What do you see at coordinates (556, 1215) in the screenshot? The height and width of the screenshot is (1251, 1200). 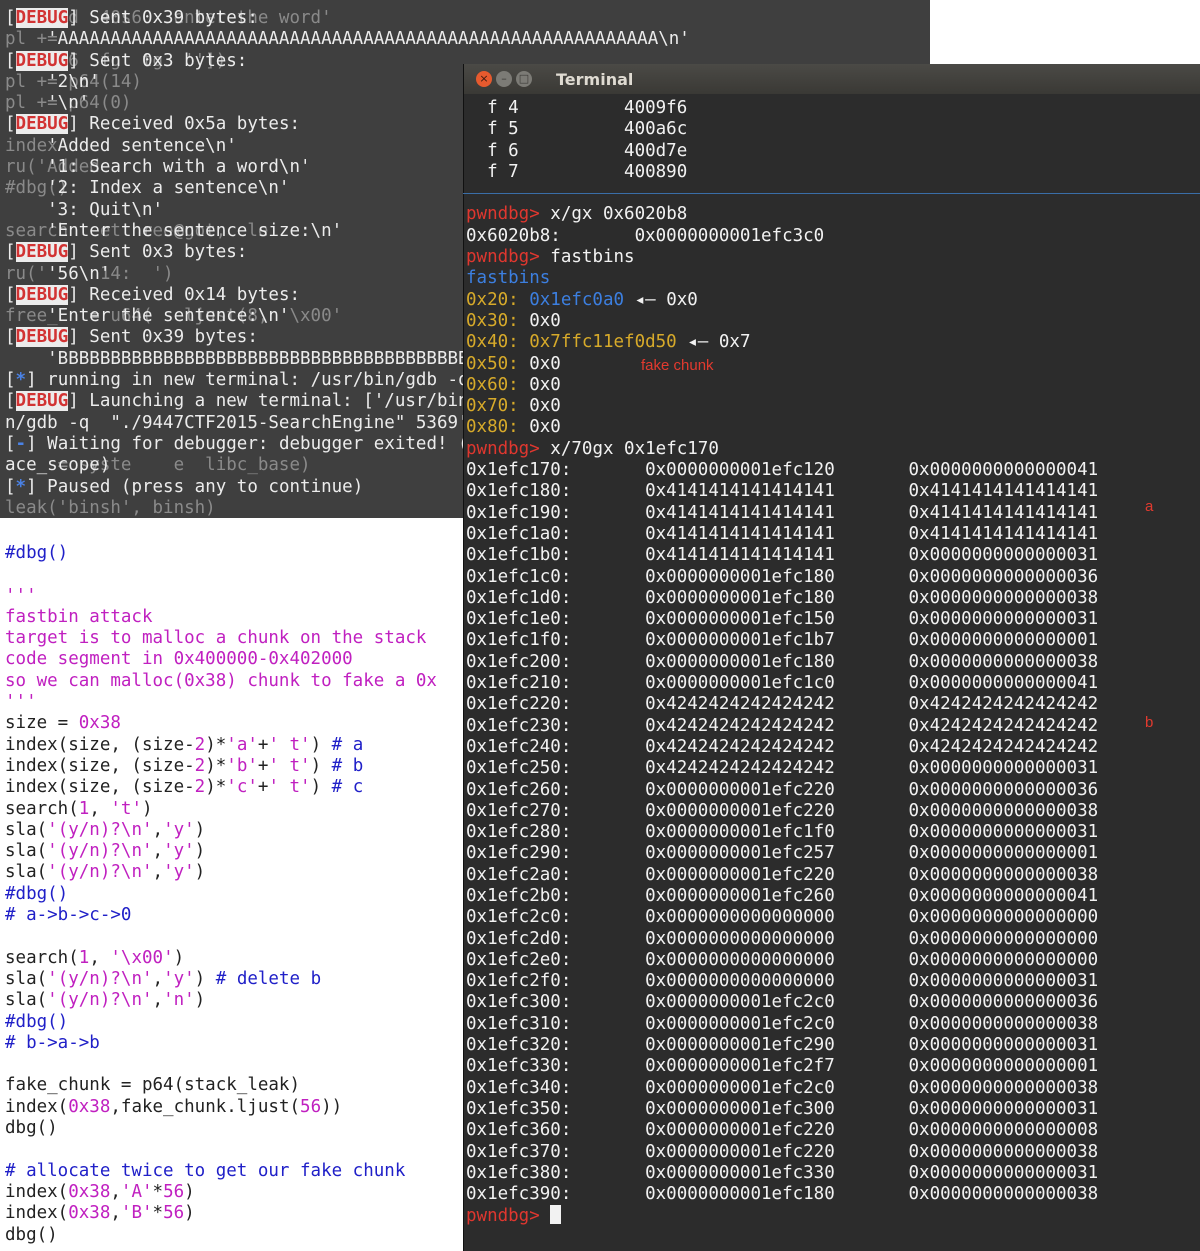 I see `terminal-cursor` at bounding box center [556, 1215].